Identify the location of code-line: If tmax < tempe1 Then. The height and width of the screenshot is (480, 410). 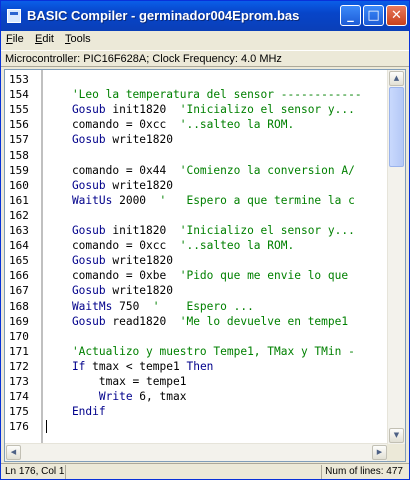
(129, 366).